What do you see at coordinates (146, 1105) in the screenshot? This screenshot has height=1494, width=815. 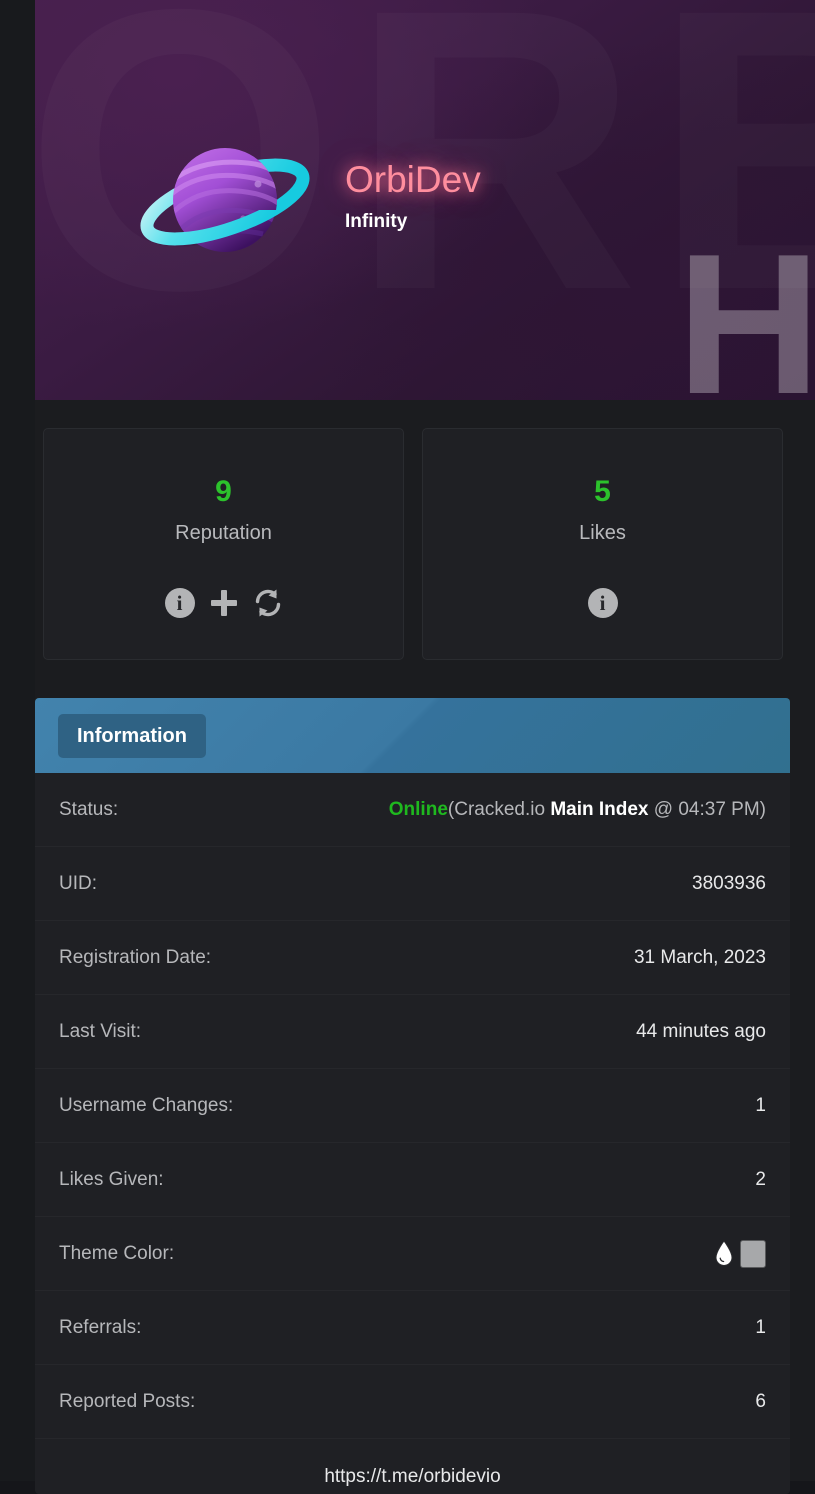 I see `row-label-username-changes: Username Changes:` at bounding box center [146, 1105].